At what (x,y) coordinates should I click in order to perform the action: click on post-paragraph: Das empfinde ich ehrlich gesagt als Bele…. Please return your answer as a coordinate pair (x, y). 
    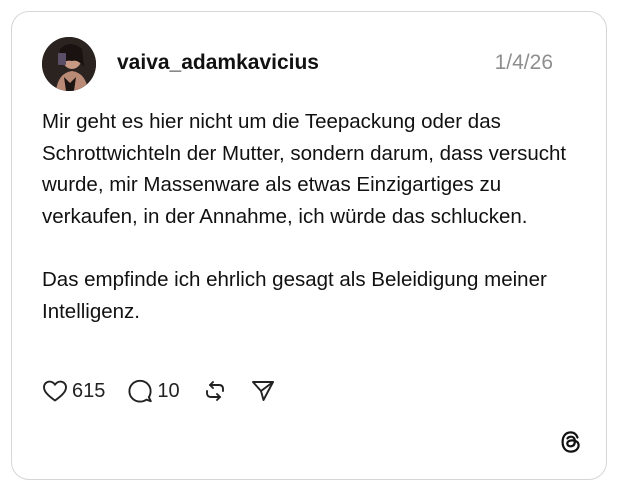
    Looking at the image, I should click on (294, 295).